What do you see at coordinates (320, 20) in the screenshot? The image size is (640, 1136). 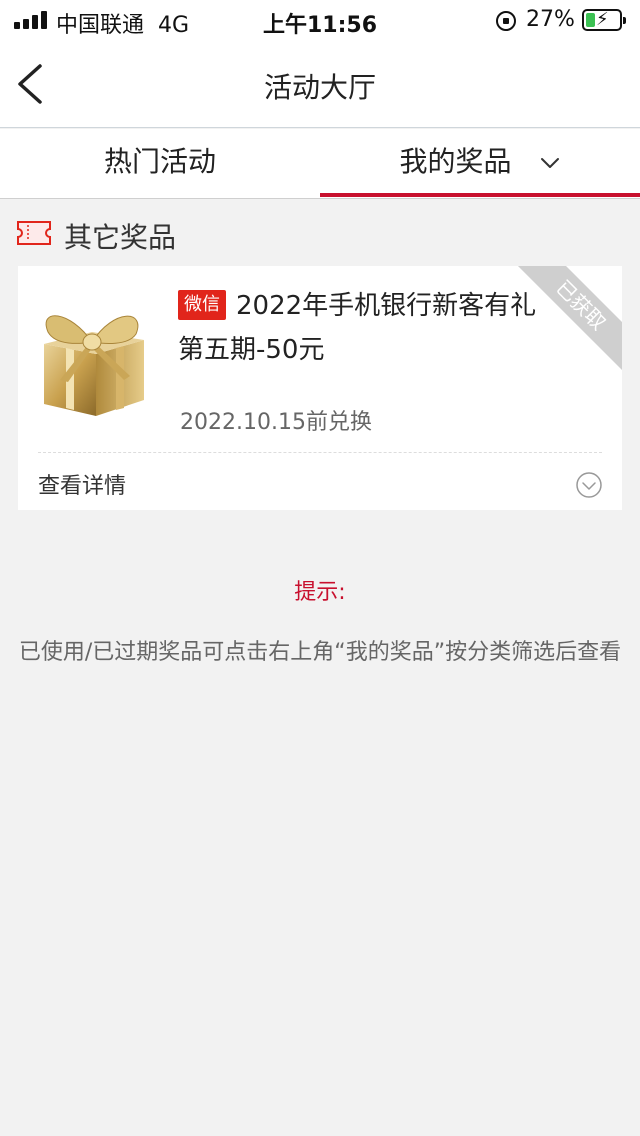 I see `status-bar: 中国联通 4G 上午11:56 27% ⚡` at bounding box center [320, 20].